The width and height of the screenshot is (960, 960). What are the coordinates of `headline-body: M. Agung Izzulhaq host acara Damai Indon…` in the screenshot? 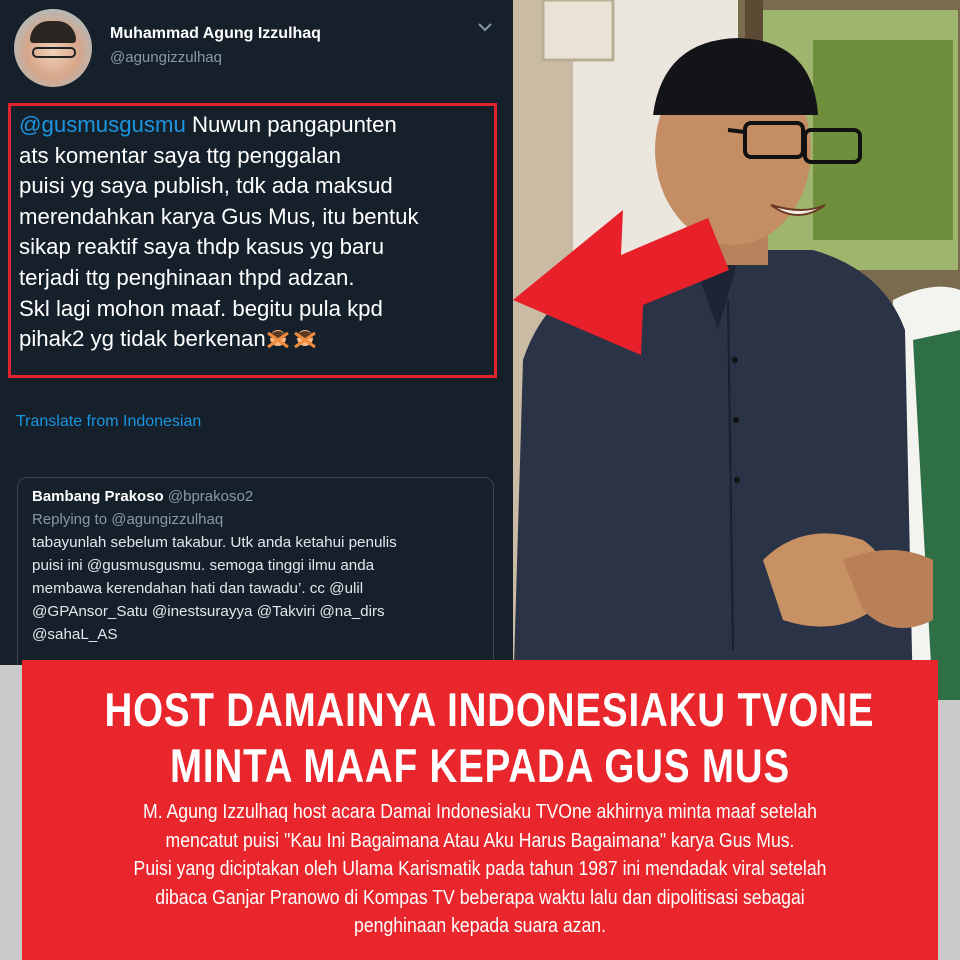 It's located at (480, 869).